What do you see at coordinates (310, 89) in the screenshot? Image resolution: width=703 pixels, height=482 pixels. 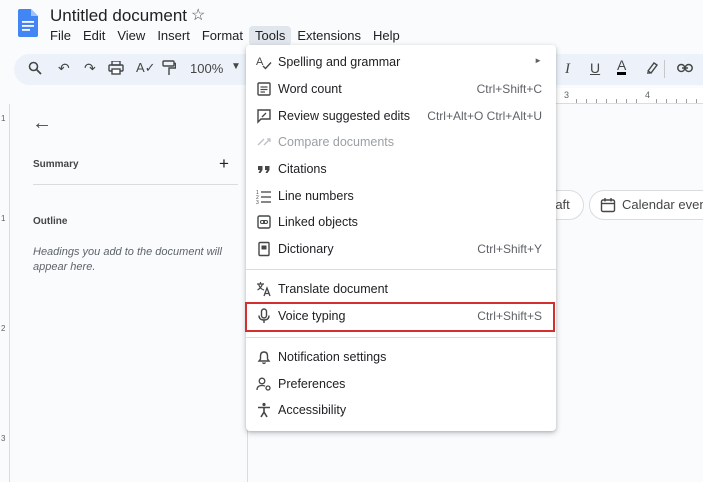 I see `menu-item-label: Word count` at bounding box center [310, 89].